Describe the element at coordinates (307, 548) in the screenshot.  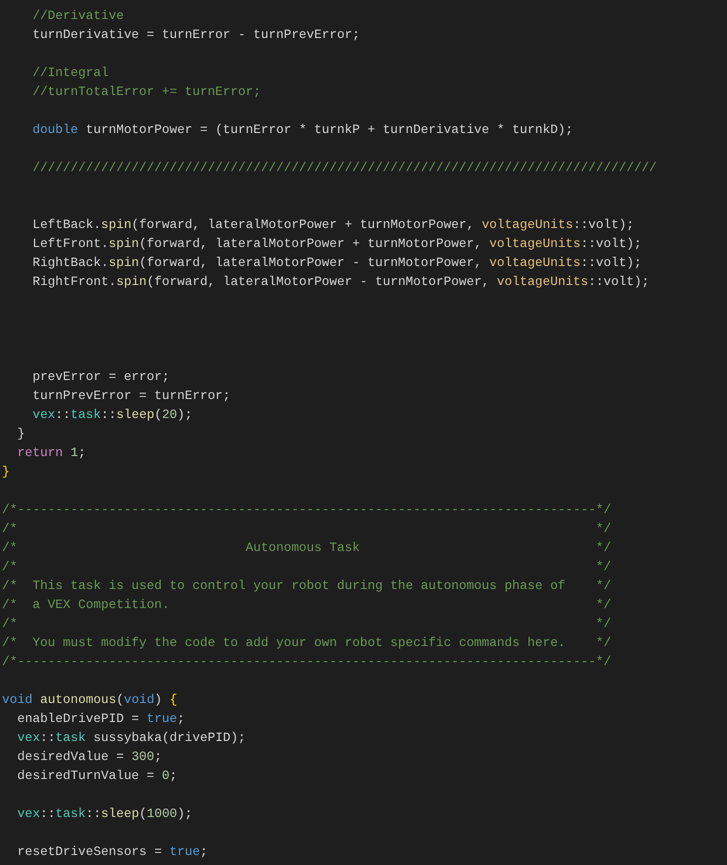
I see `code-comment: /* Autonomous Task */` at that location.